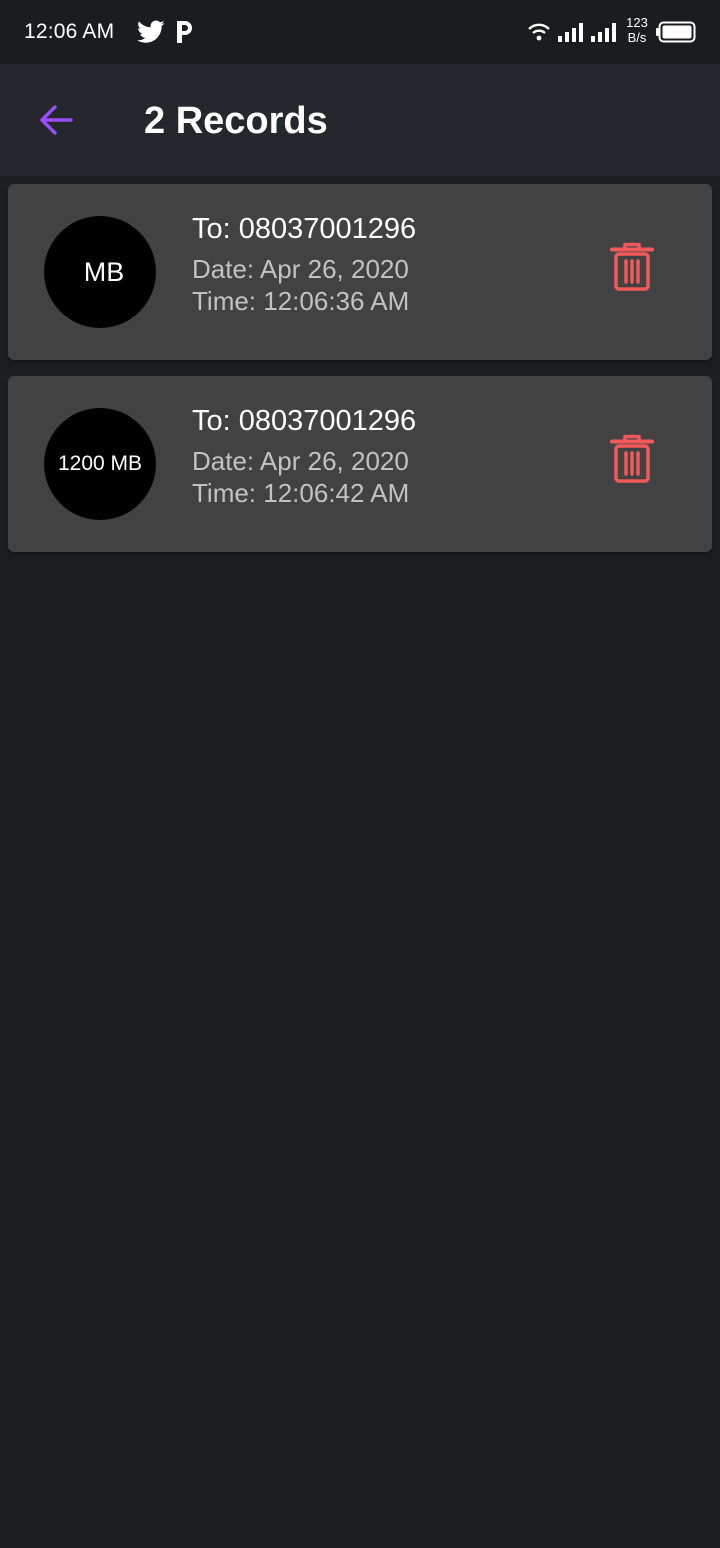 Image resolution: width=720 pixels, height=1548 pixels. I want to click on app-bar, so click(360, 120).